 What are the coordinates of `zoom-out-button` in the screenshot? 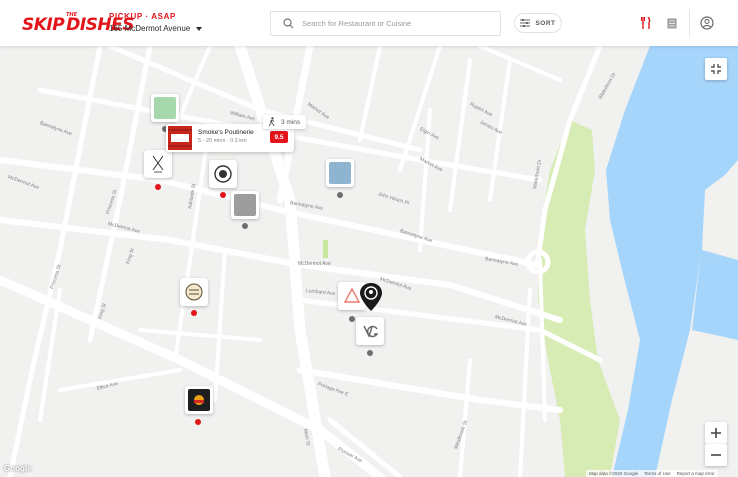 It's located at (716, 455).